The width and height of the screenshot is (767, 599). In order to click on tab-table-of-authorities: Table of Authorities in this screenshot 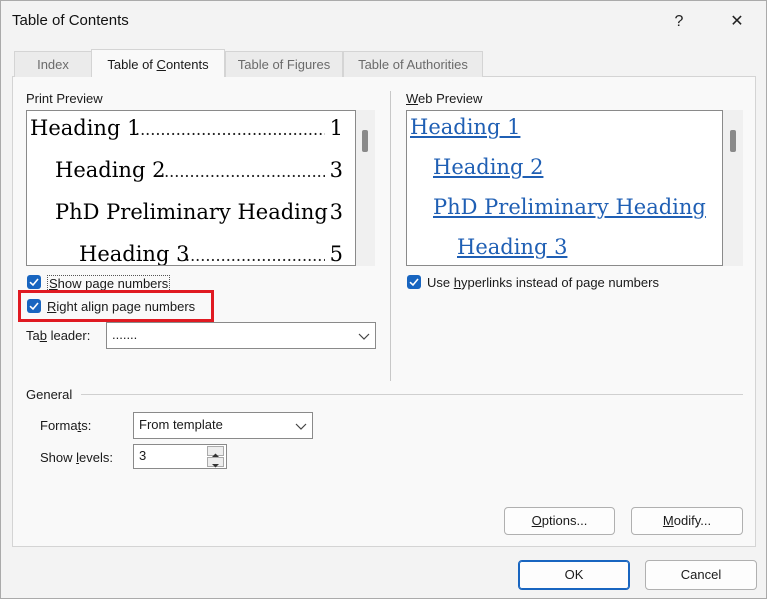, I will do `click(413, 64)`.